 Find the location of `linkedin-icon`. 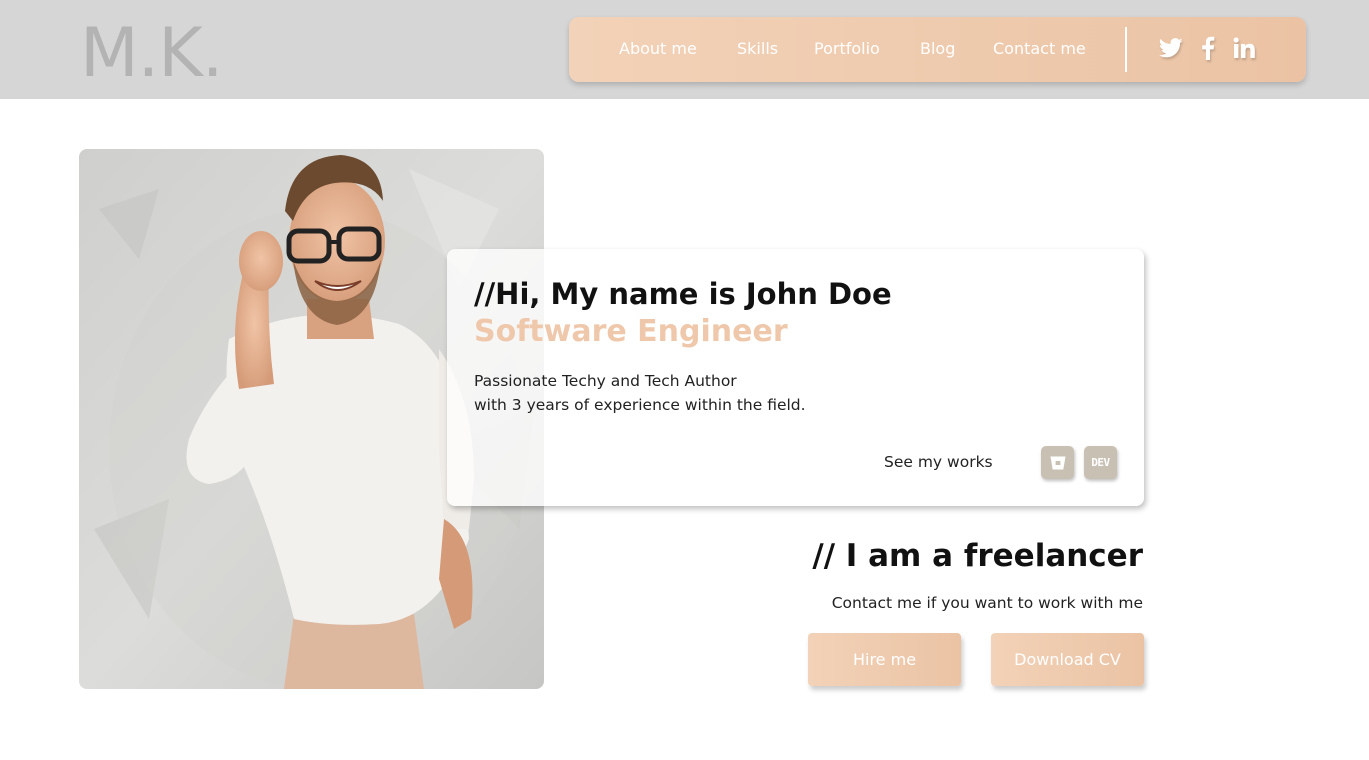

linkedin-icon is located at coordinates (1244, 48).